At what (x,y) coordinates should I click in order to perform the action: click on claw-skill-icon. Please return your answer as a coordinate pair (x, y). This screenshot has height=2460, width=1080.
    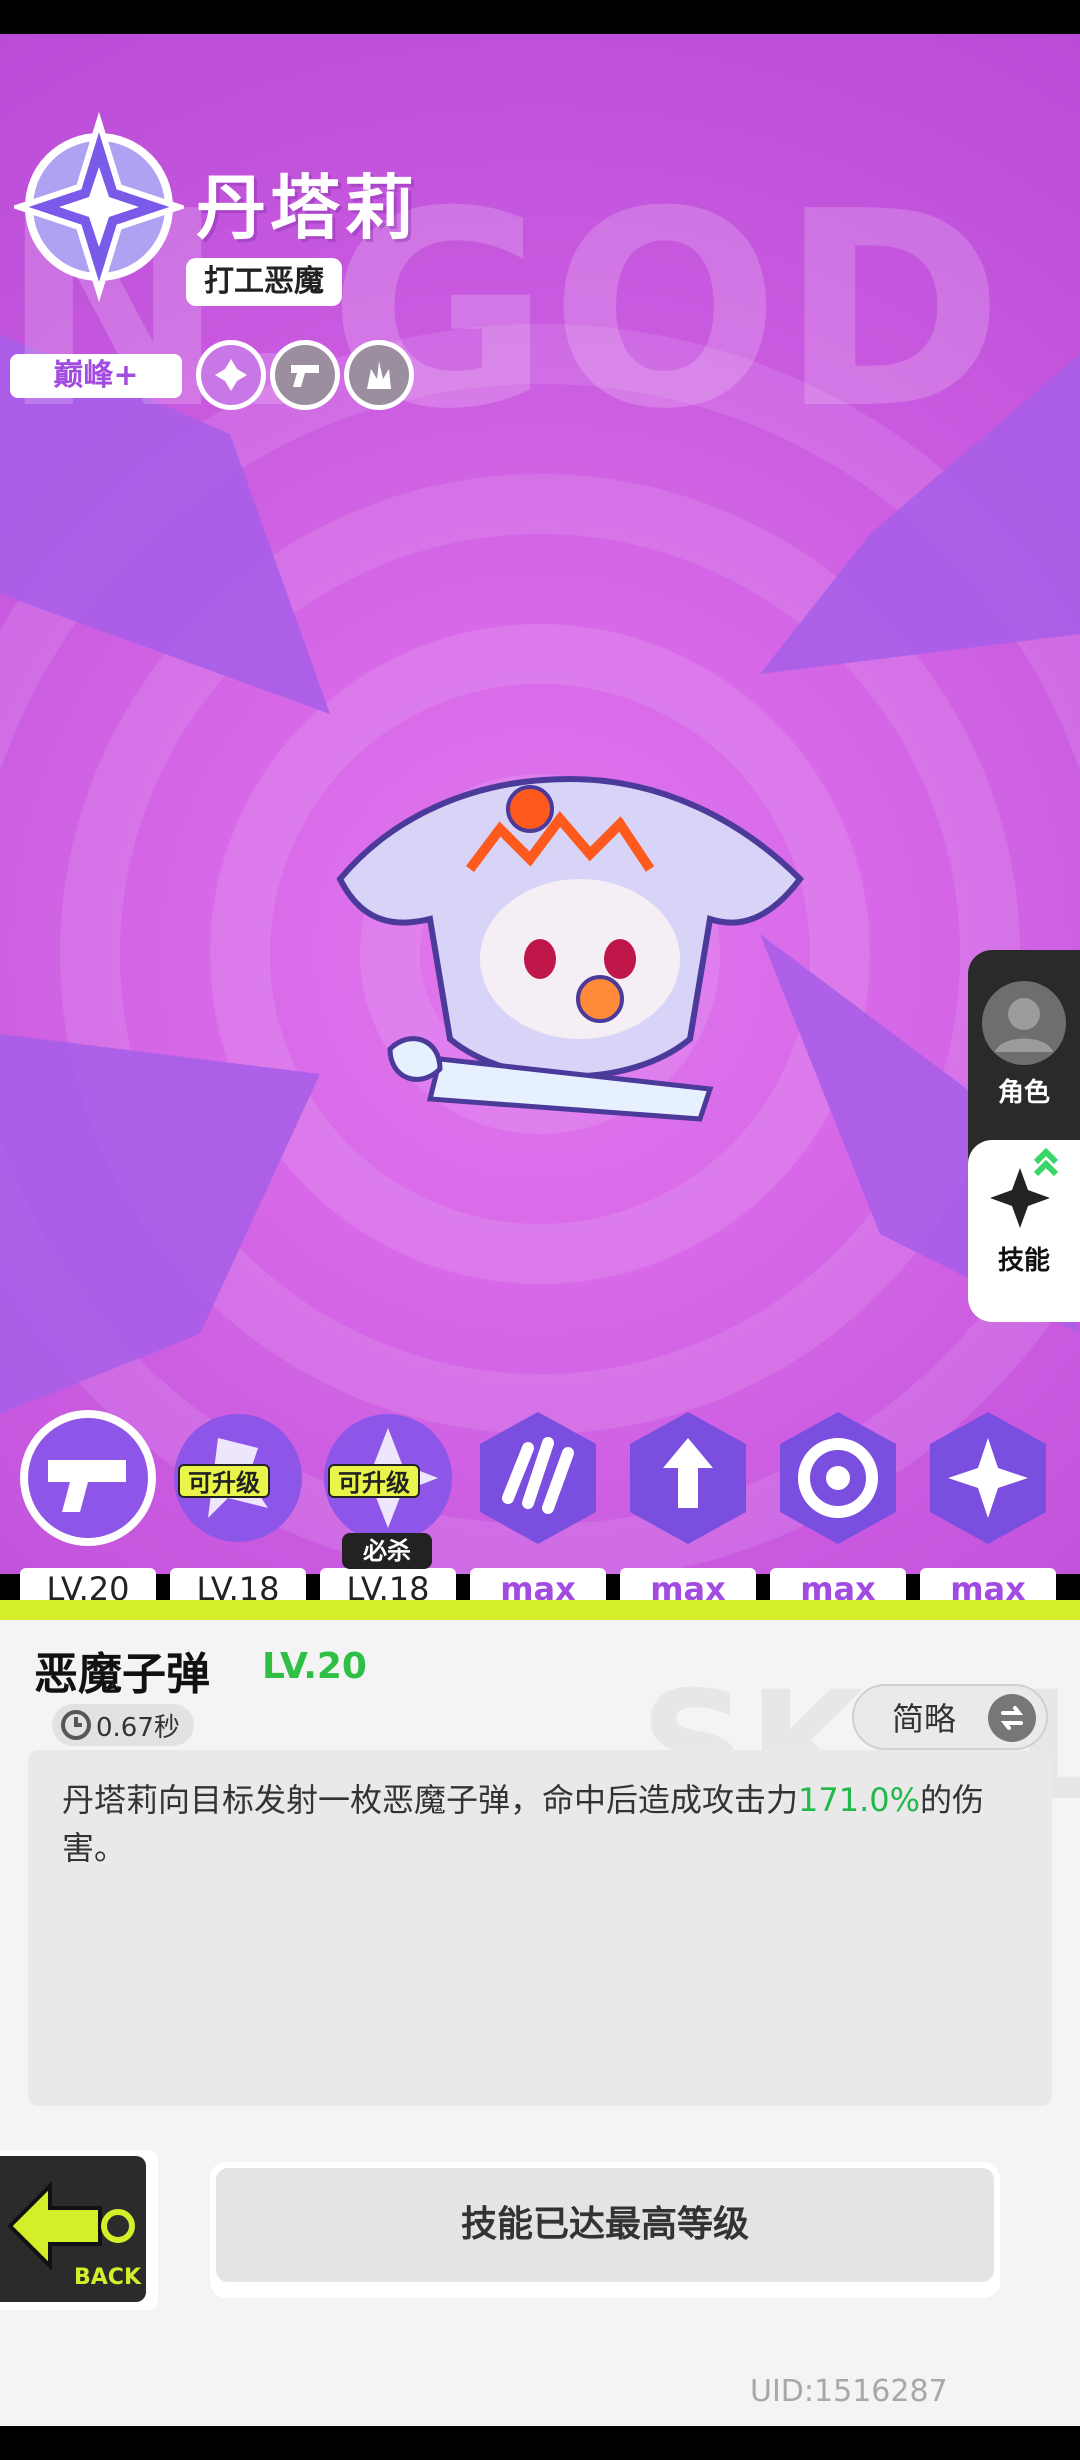
    Looking at the image, I should click on (538, 1478).